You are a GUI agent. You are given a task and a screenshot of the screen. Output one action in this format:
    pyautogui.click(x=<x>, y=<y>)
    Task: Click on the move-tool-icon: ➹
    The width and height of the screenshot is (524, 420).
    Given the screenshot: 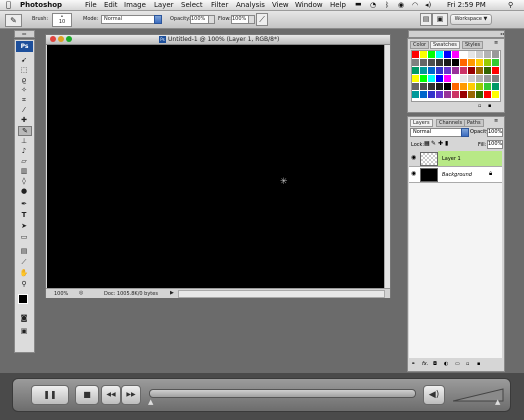 What is the action you would take?
    pyautogui.click(x=24, y=60)
    